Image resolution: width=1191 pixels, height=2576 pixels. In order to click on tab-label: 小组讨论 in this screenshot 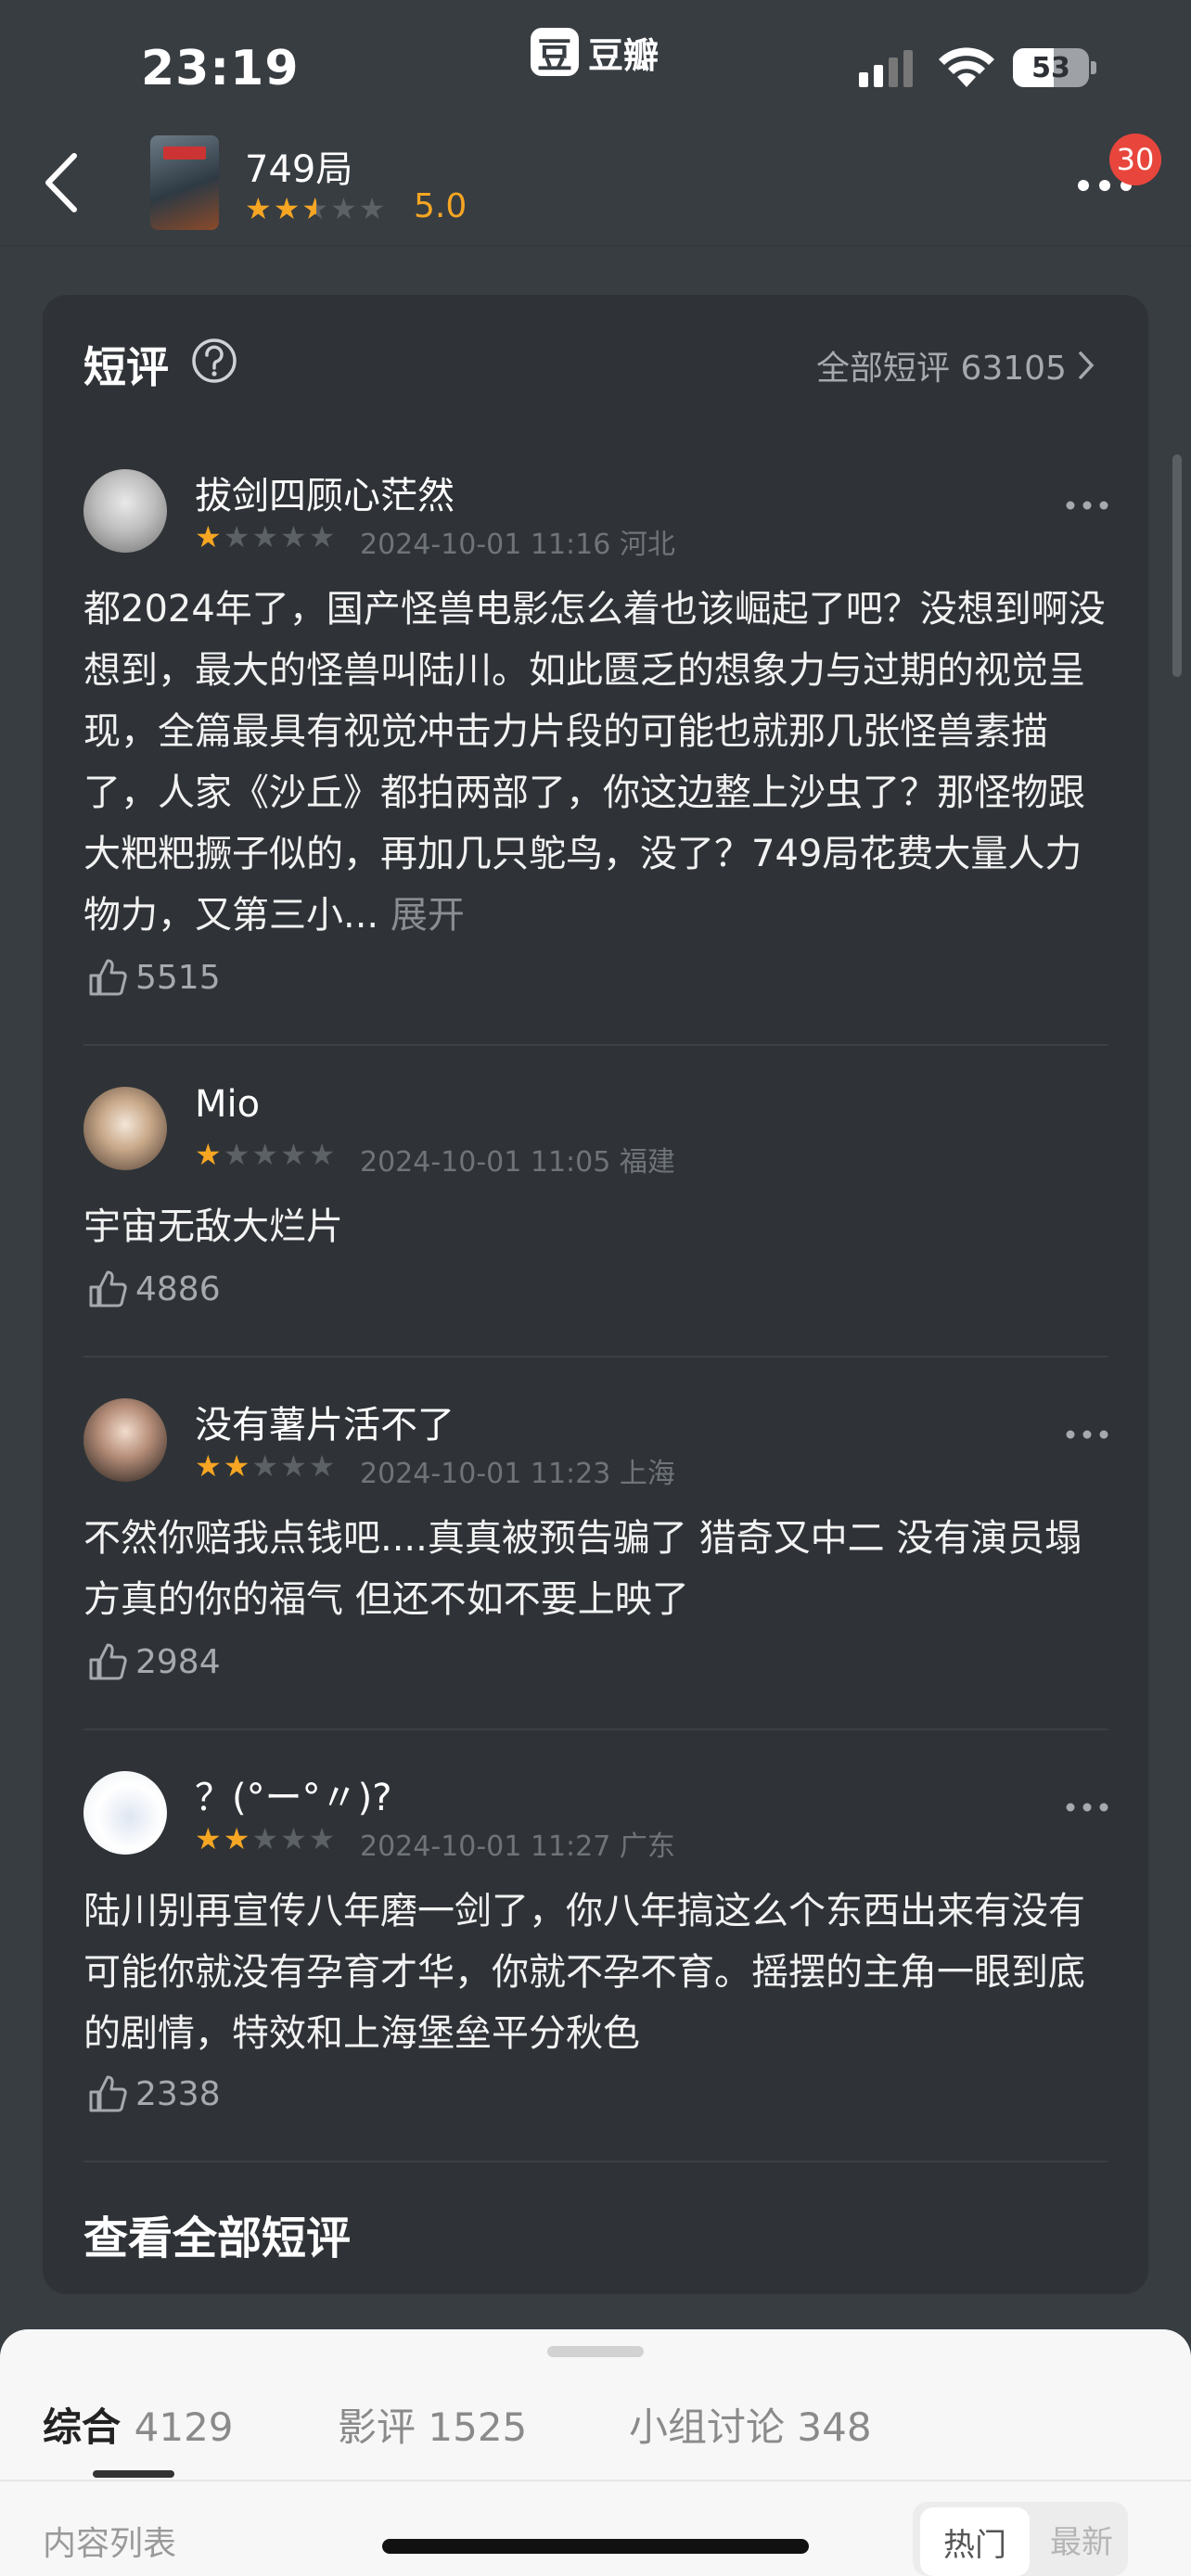, I will do `click(707, 2427)`.